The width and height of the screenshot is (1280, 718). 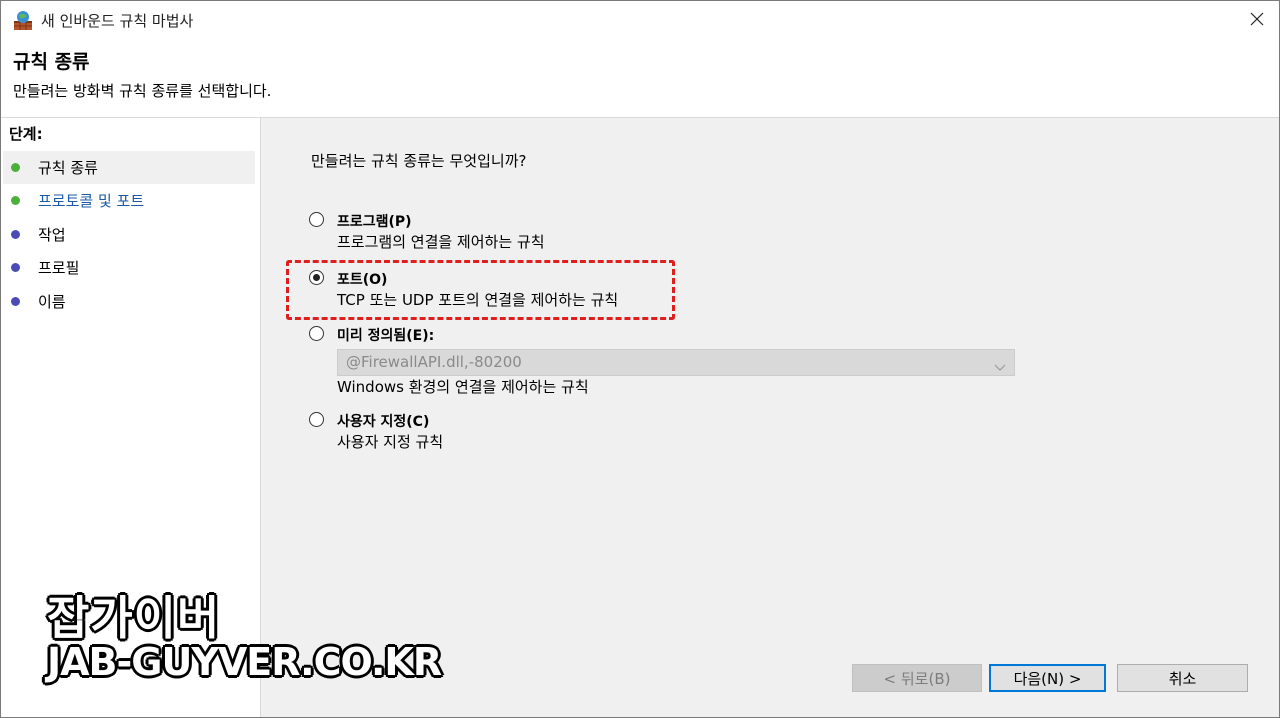 I want to click on predefined-radio, so click(x=316, y=333).